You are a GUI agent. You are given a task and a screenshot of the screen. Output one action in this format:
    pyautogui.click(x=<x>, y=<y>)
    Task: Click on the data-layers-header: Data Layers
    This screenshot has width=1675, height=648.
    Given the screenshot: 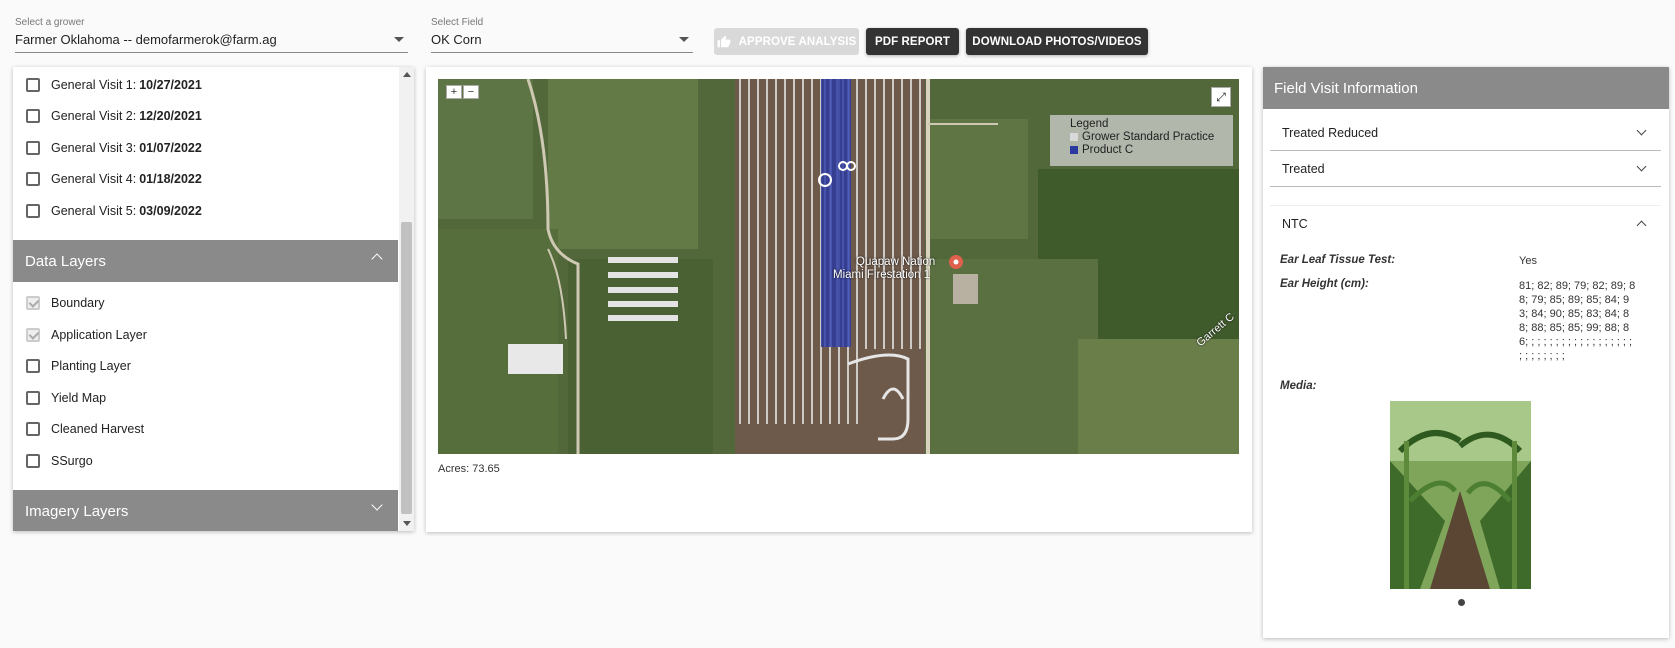 What is the action you would take?
    pyautogui.click(x=205, y=261)
    